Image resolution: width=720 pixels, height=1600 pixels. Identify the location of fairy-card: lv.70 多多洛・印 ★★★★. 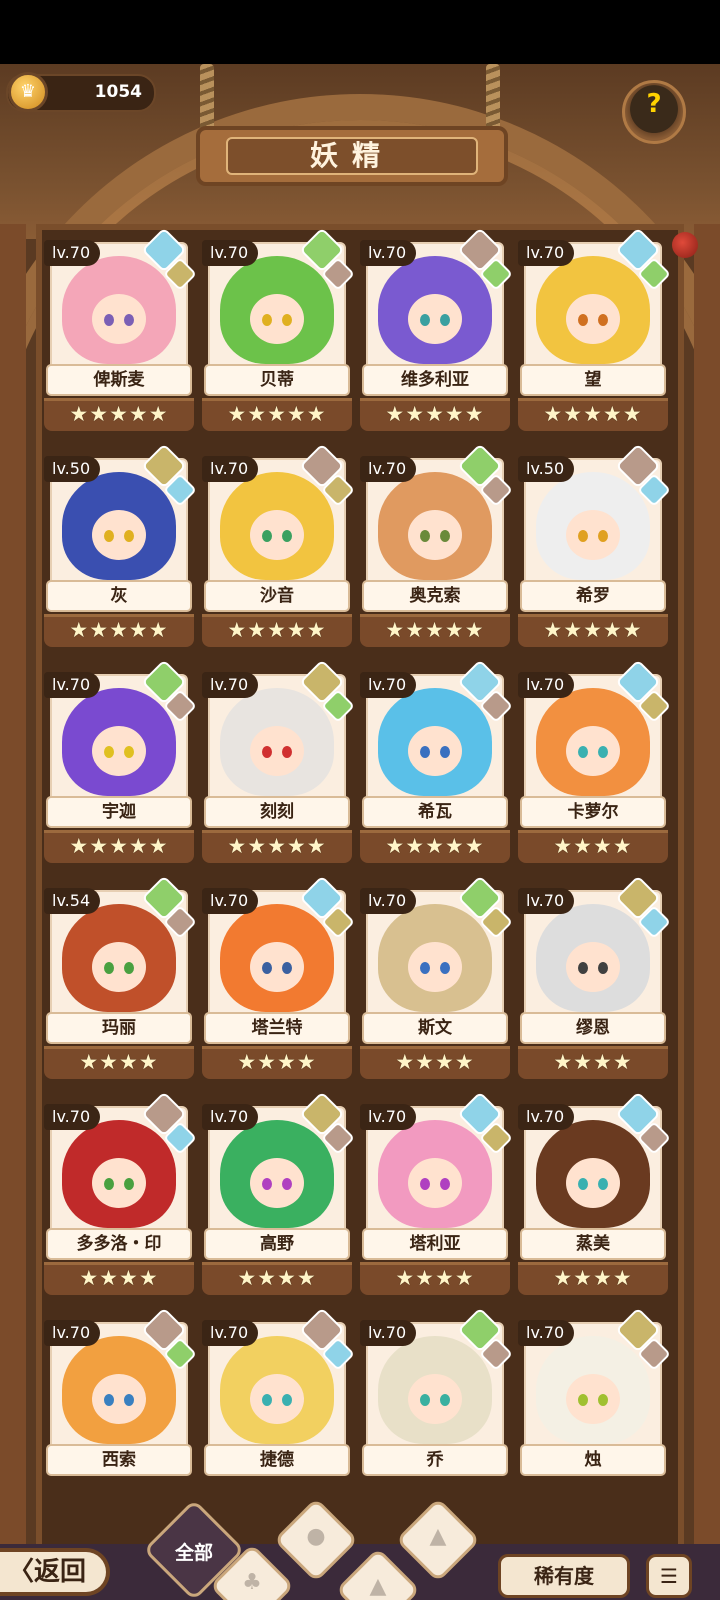
(120, 1195).